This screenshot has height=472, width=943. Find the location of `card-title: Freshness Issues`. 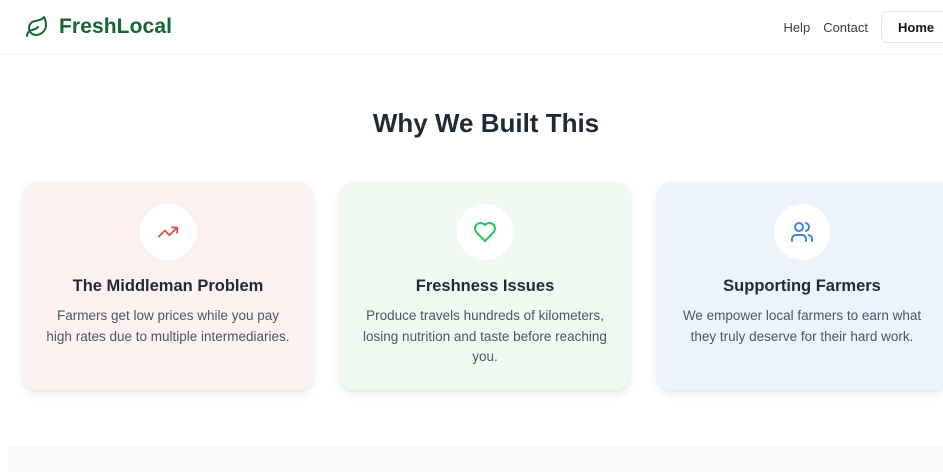

card-title: Freshness Issues is located at coordinates (485, 286).